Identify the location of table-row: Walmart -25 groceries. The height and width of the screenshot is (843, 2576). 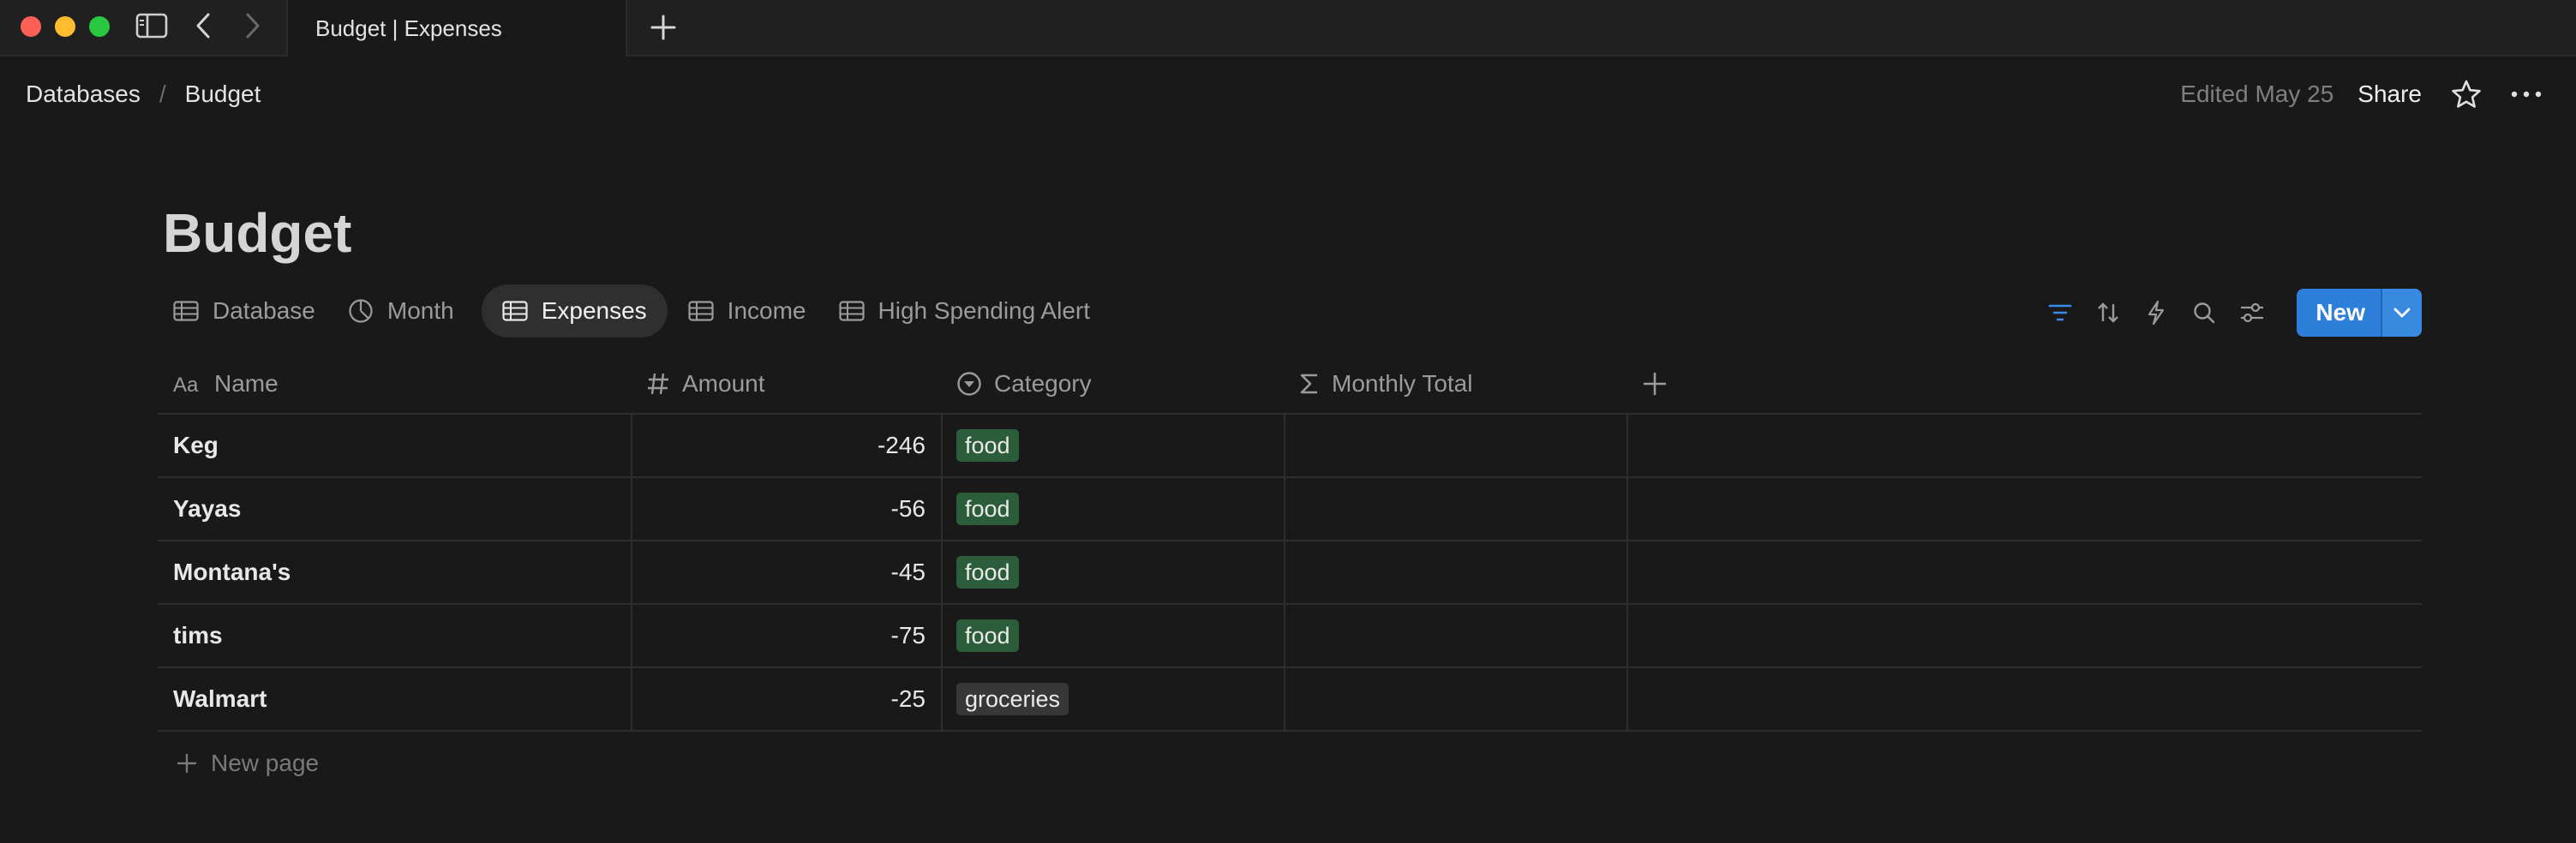
(1290, 700).